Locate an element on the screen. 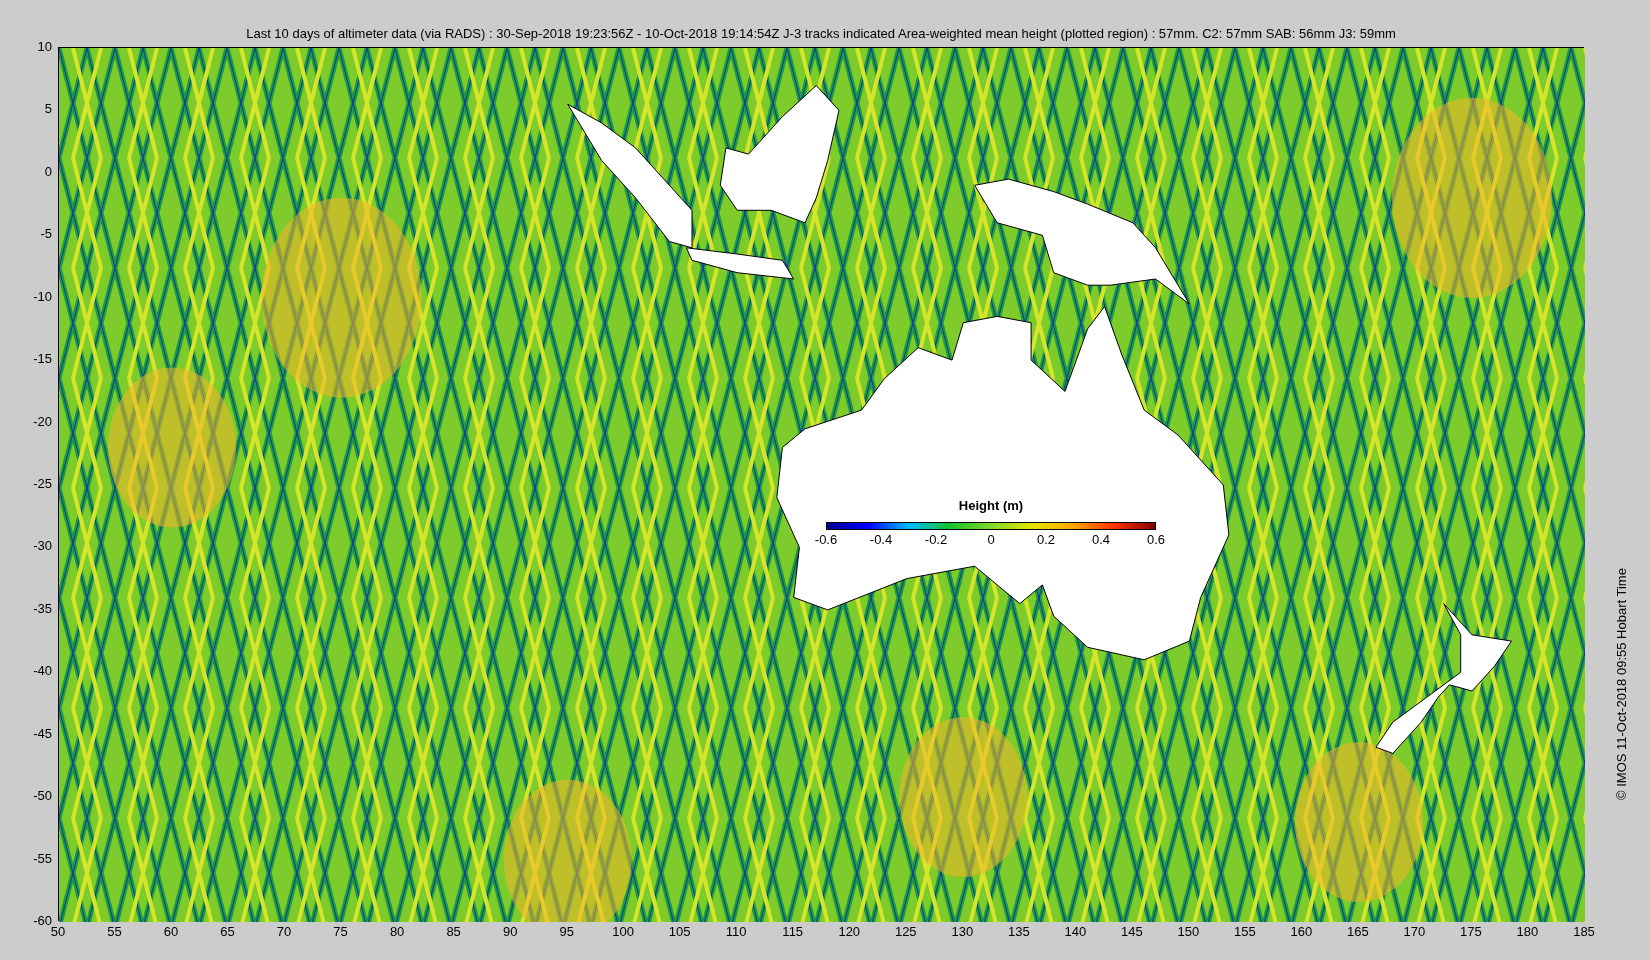 This screenshot has height=960, width=1650. x-axis-label: 70 is located at coordinates (284, 931).